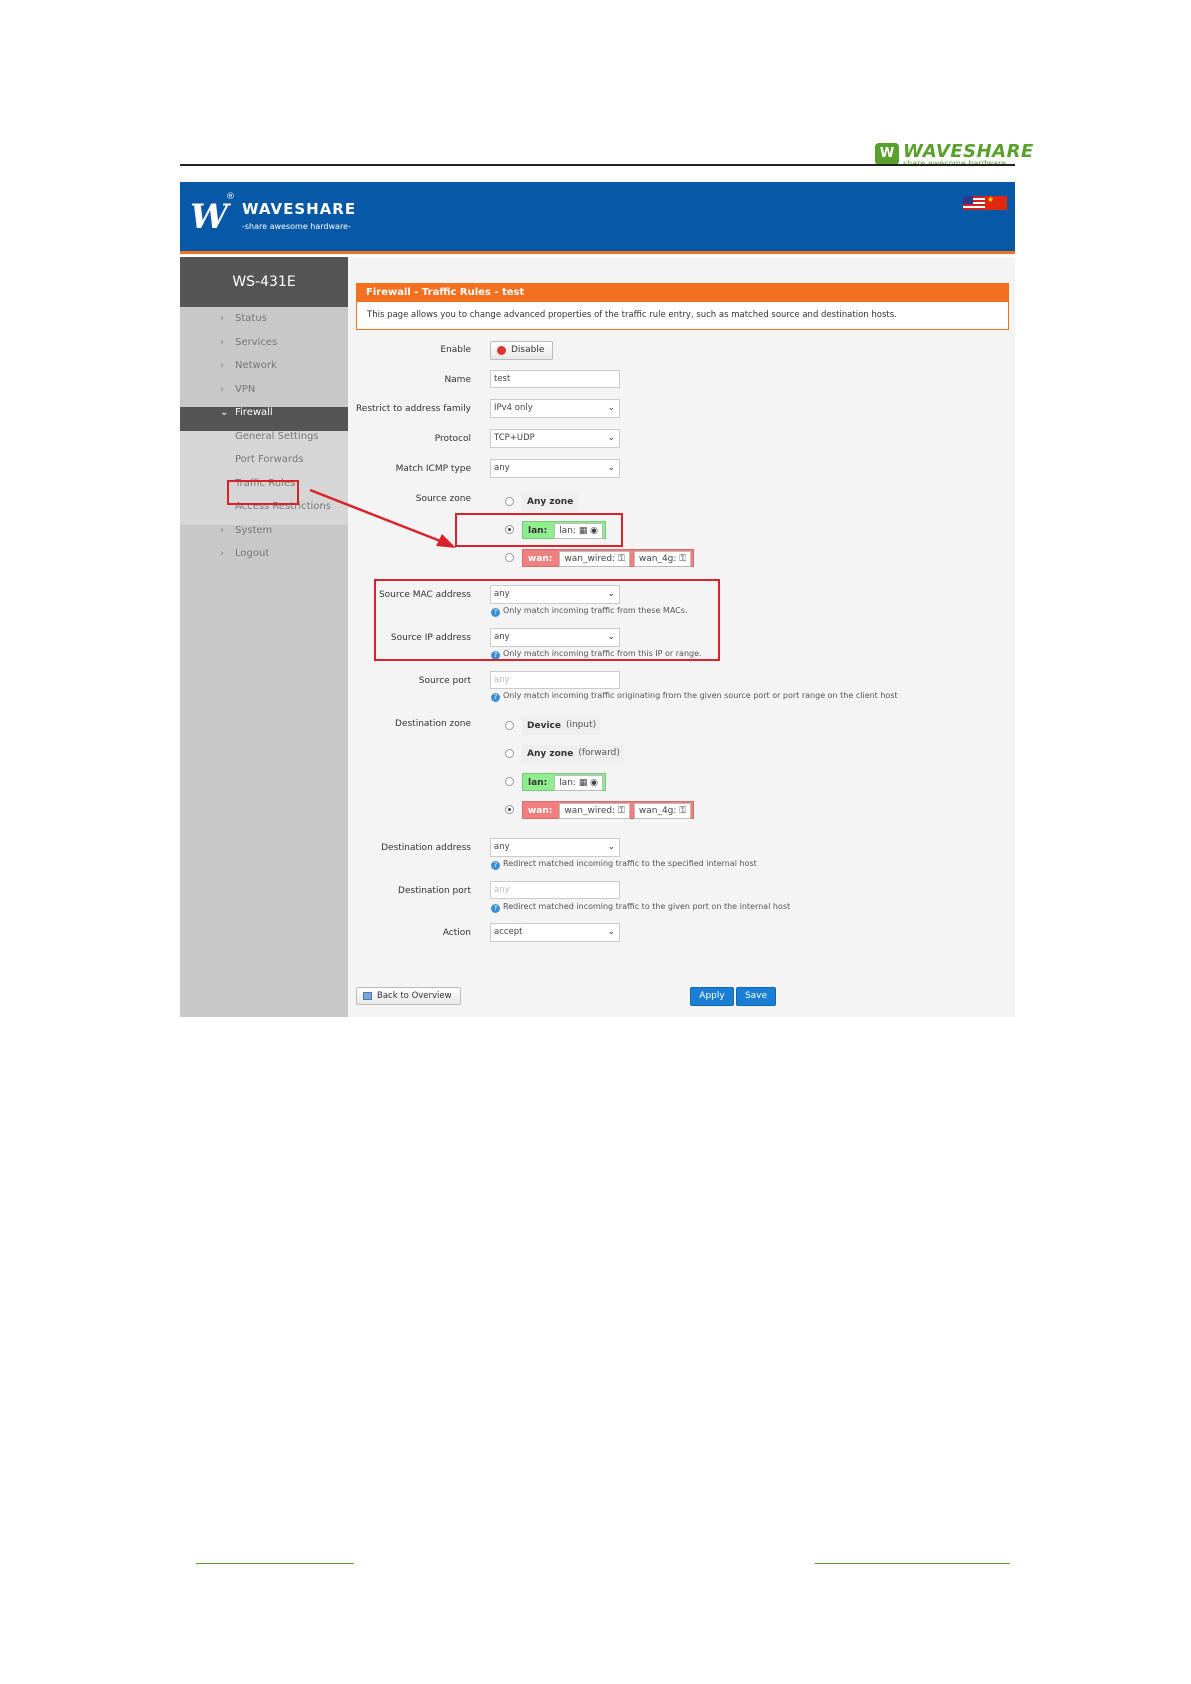  Describe the element at coordinates (275, 1563) in the screenshot. I see `footer-line-left` at that location.